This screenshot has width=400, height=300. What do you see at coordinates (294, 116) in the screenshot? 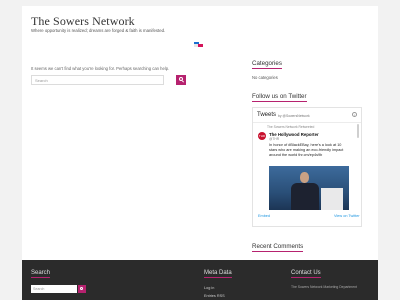
I see `tweets-by: by @SowersNetwork` at bounding box center [294, 116].